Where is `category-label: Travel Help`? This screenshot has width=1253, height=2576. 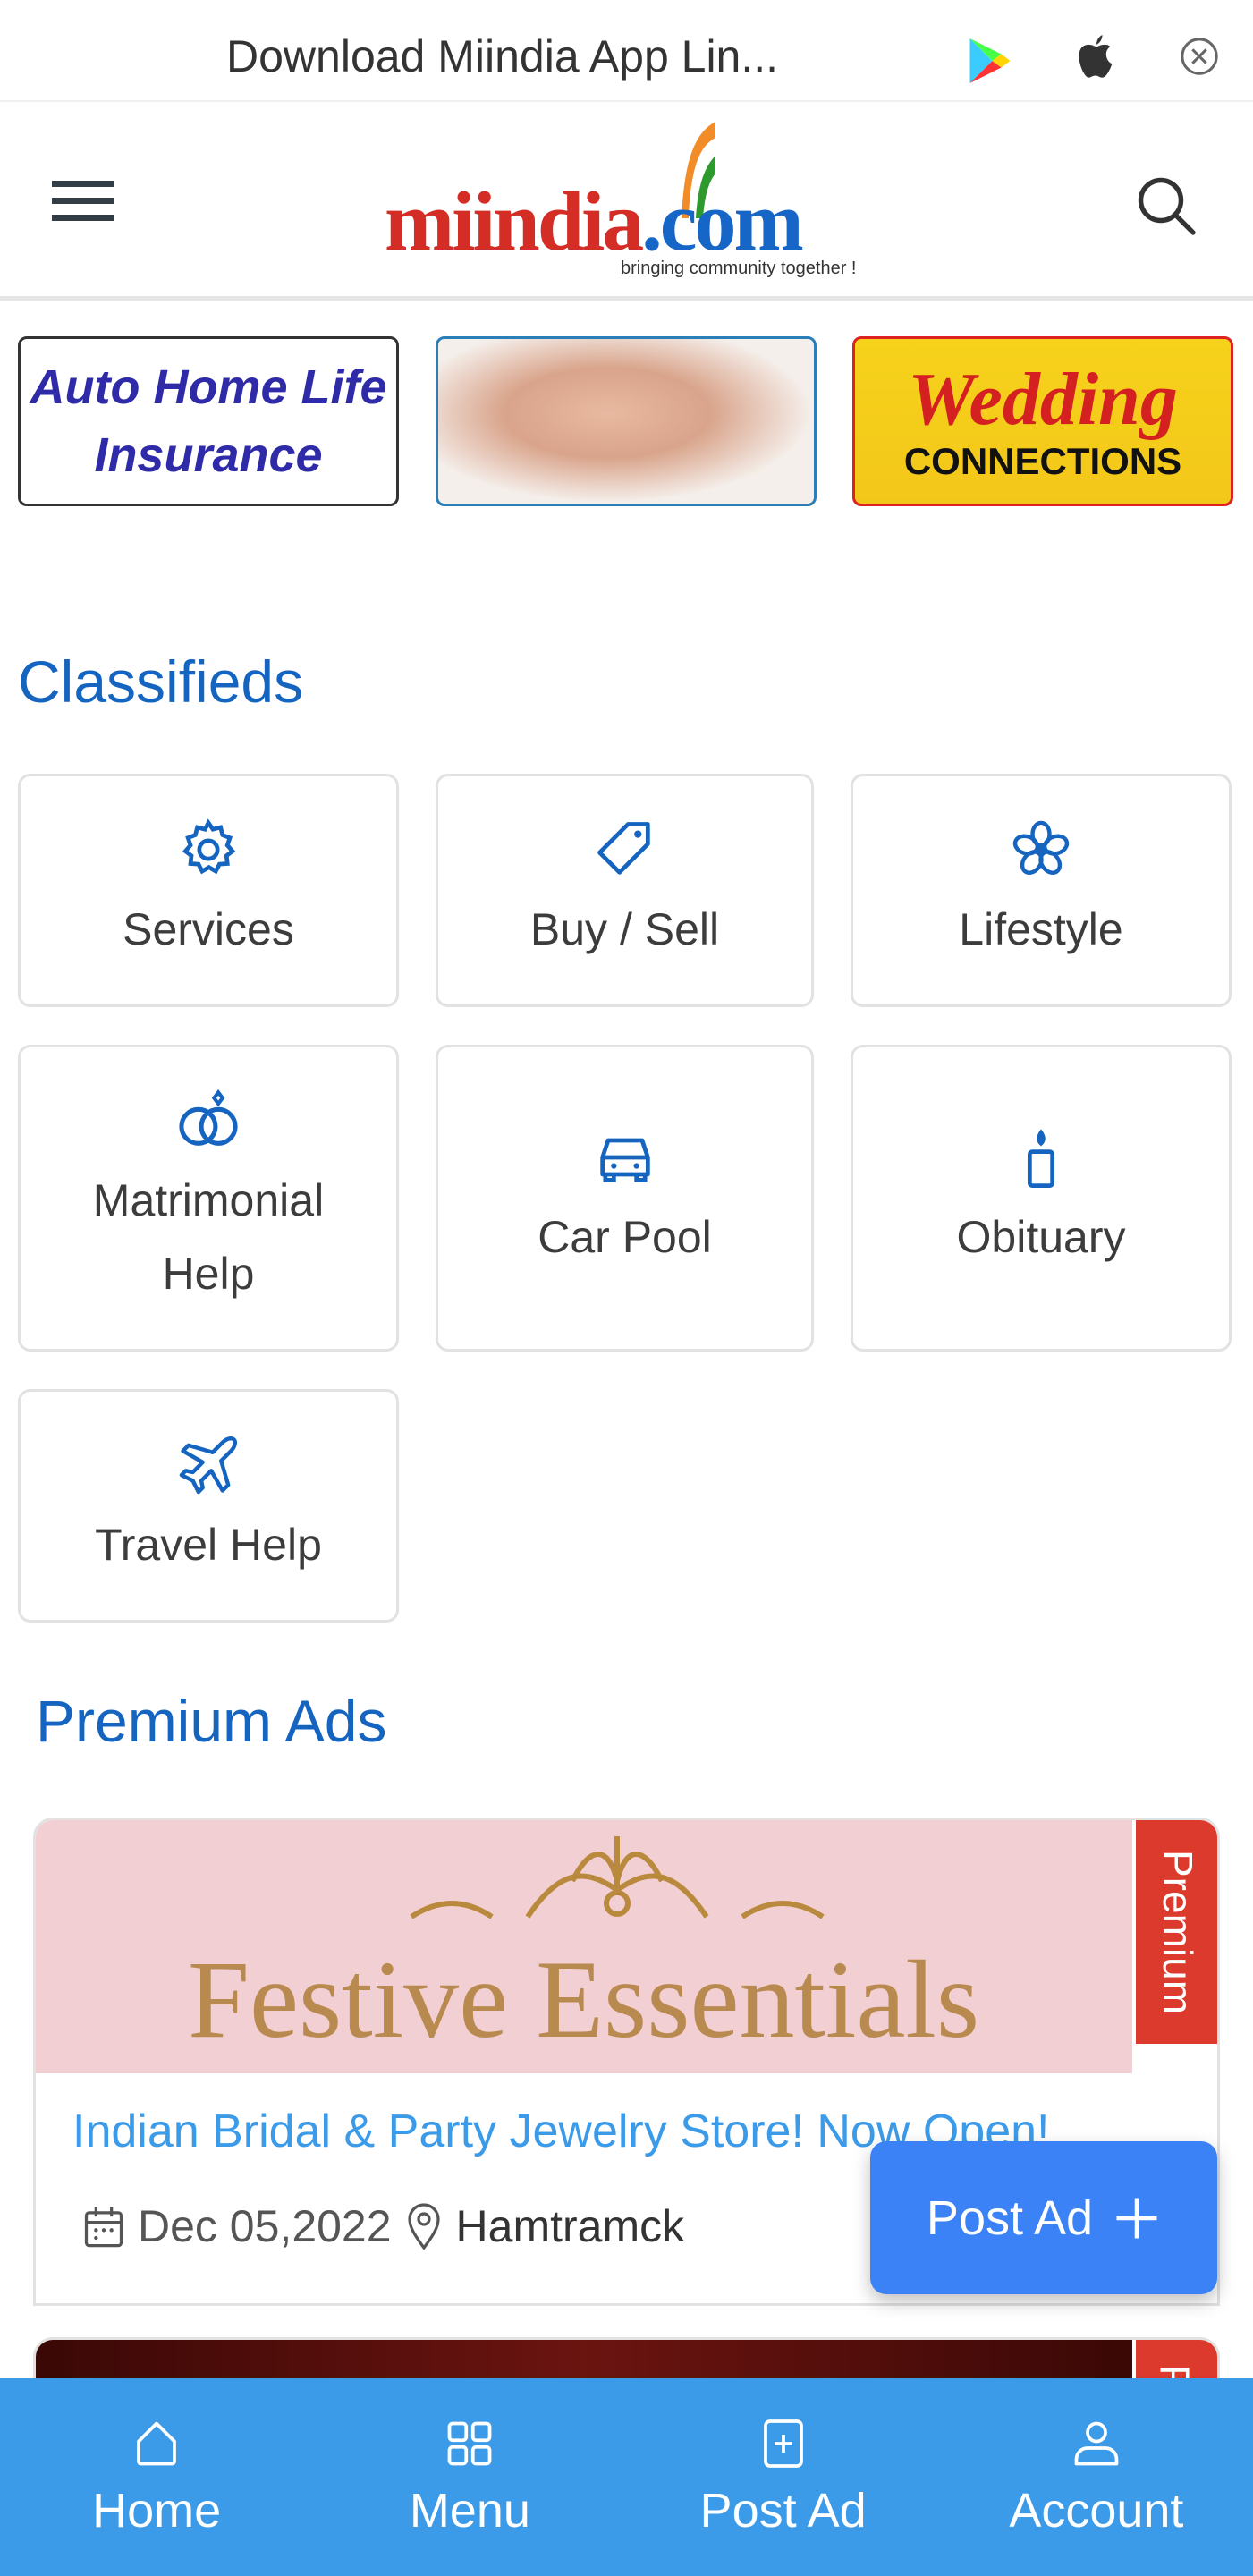
category-label: Travel Help is located at coordinates (208, 1544).